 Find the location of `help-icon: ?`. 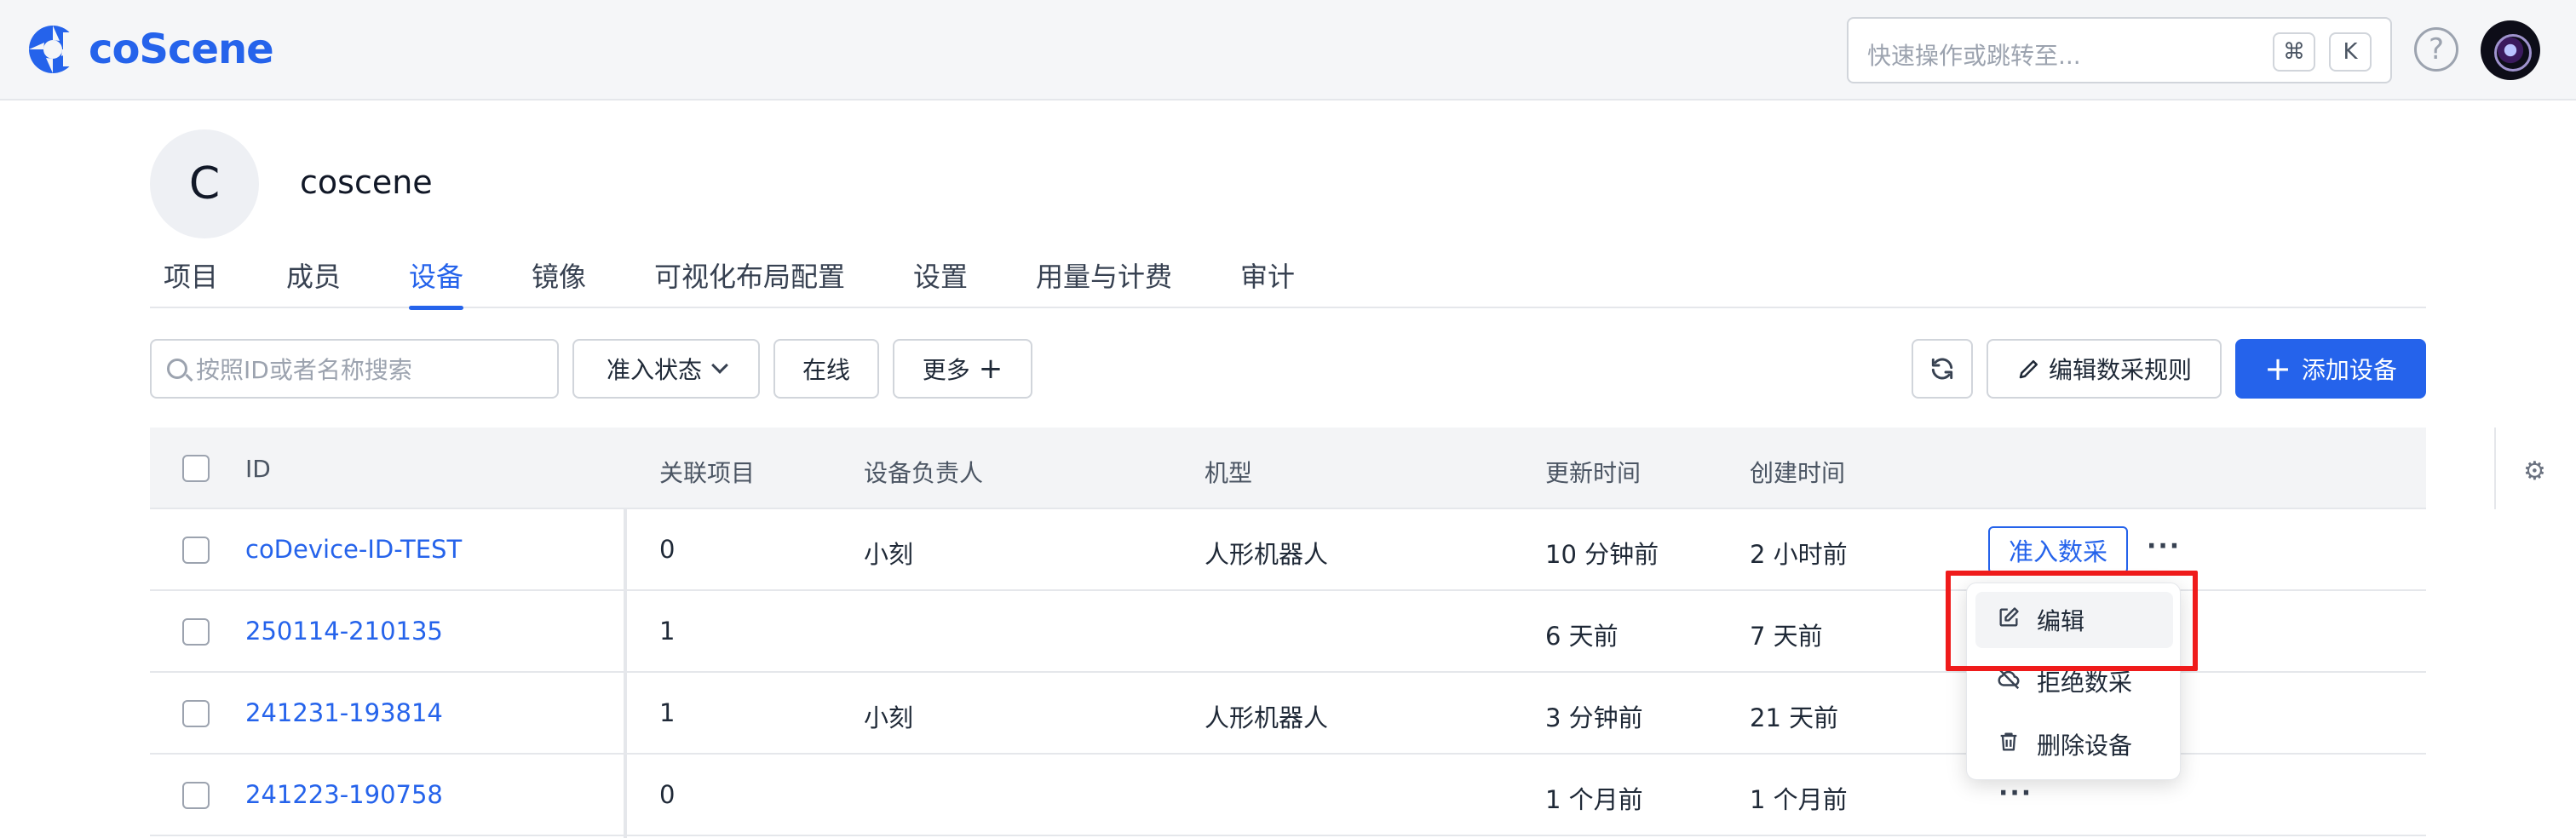

help-icon: ? is located at coordinates (2436, 49).